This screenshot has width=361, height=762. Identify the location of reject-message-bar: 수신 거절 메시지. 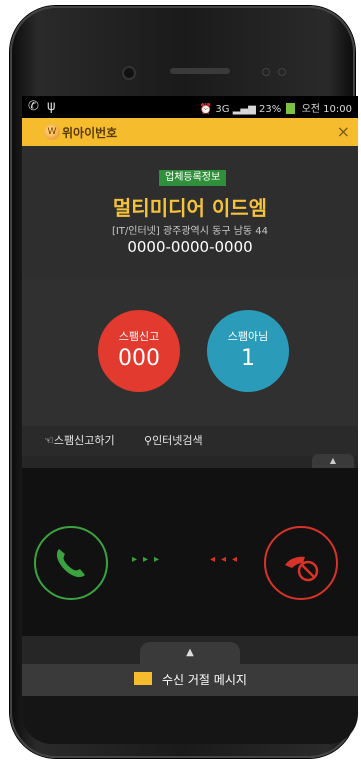
(190, 680).